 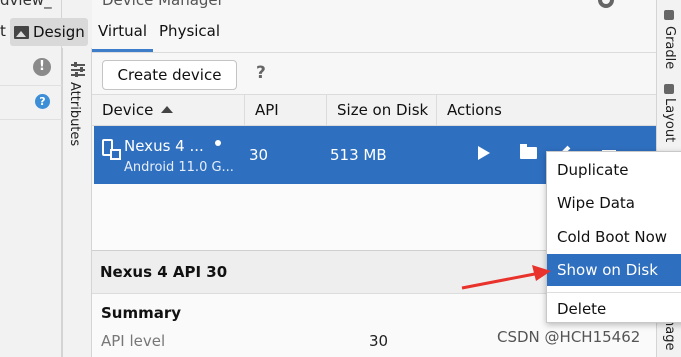 I want to click on annotation-arrow, so click(x=506, y=277).